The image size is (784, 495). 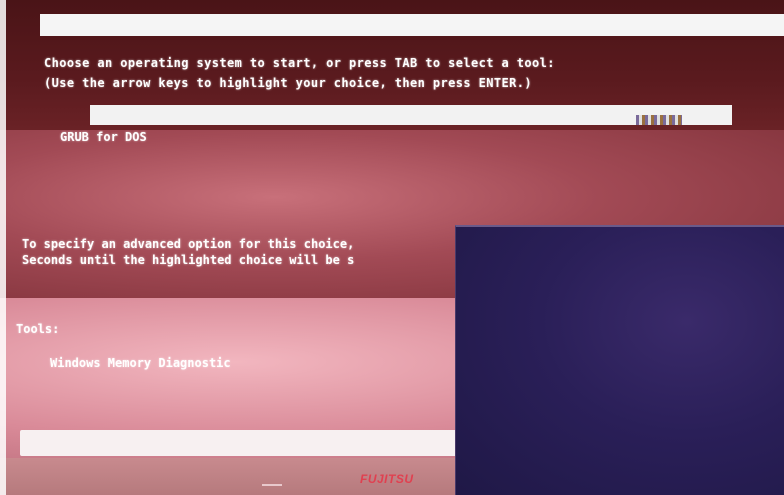 What do you see at coordinates (38, 329) in the screenshot?
I see `tools-heading: Tools:` at bounding box center [38, 329].